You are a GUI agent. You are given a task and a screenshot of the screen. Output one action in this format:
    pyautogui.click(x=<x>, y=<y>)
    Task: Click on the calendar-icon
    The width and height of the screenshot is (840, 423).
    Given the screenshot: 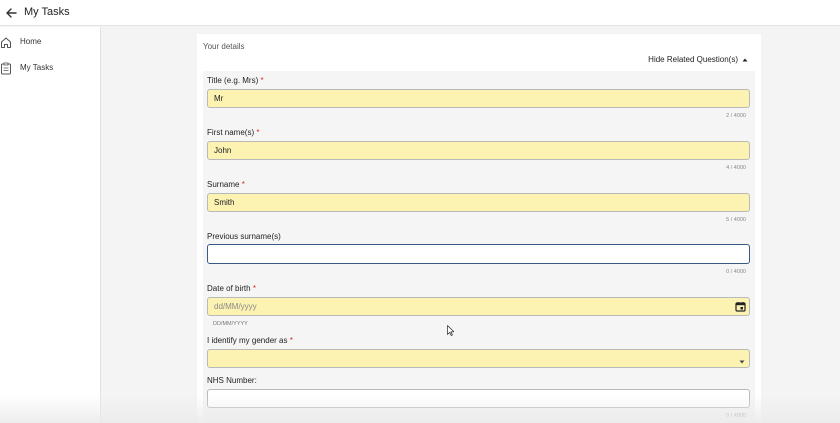 What is the action you would take?
    pyautogui.click(x=740, y=306)
    